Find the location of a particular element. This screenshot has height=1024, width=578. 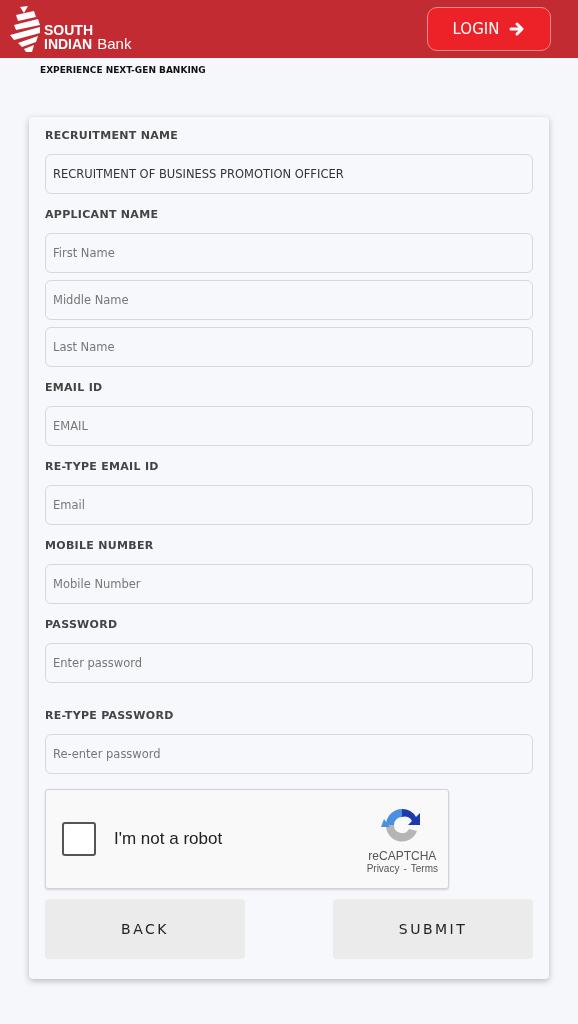

input-field: Re-enter password is located at coordinates (289, 754).